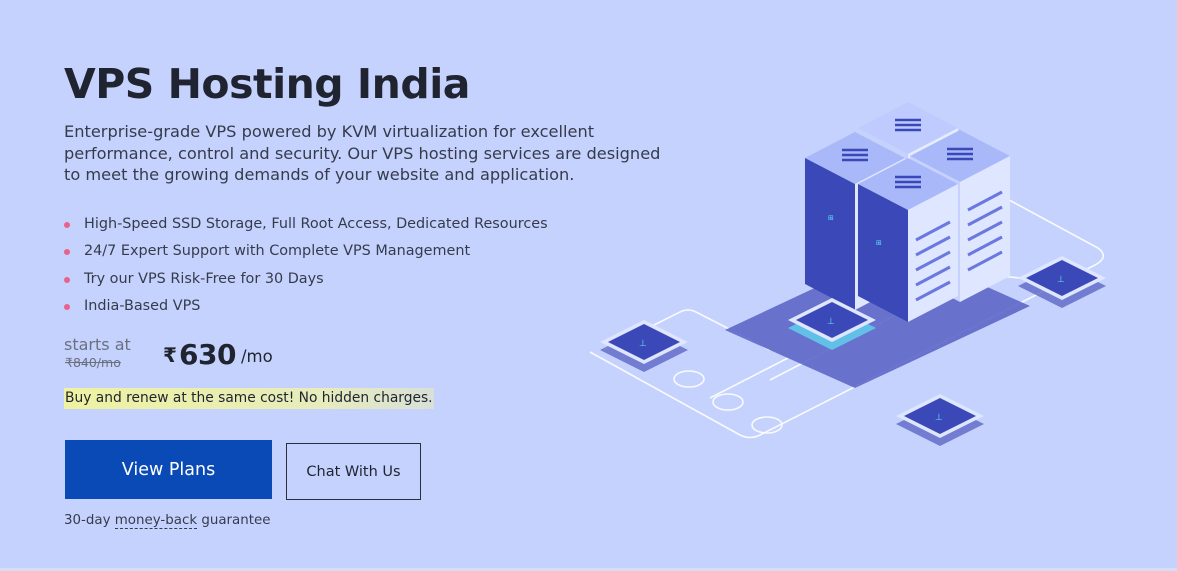  What do you see at coordinates (207, 354) in the screenshot?
I see `price-amount: 630` at bounding box center [207, 354].